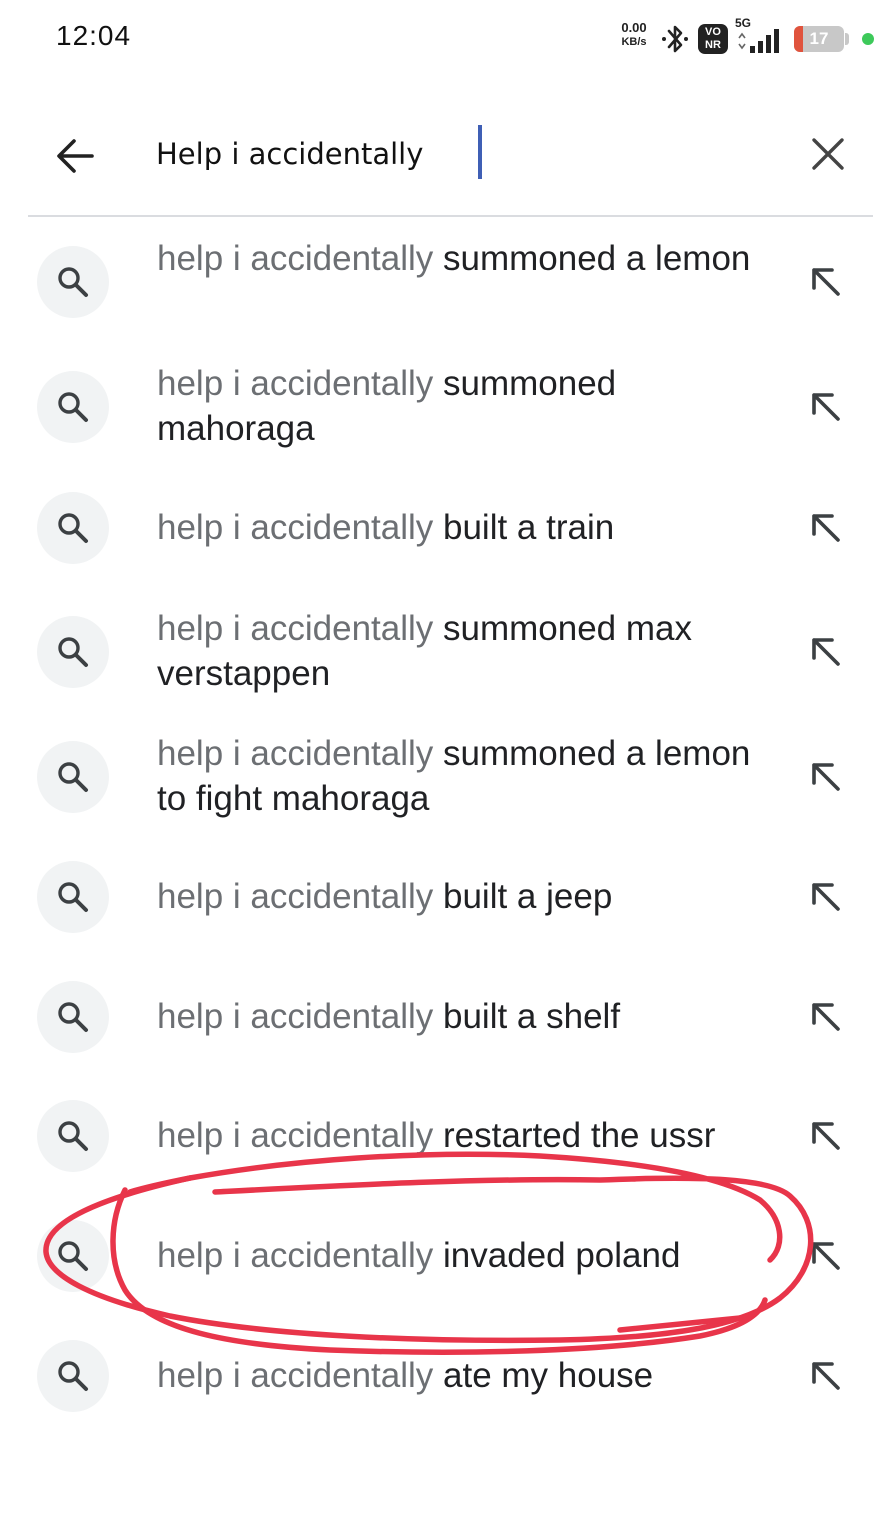  Describe the element at coordinates (444, 282) in the screenshot. I see `suggestion-item: help i accidentally summoned a lemon` at that location.